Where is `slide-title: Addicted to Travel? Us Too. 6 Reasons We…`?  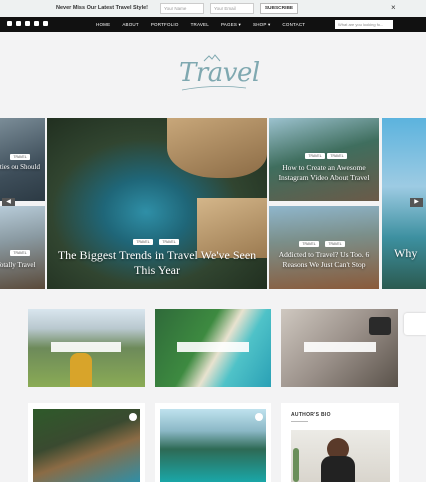 slide-title: Addicted to Travel? Us Too. 6 Reasons We… is located at coordinates (324, 259).